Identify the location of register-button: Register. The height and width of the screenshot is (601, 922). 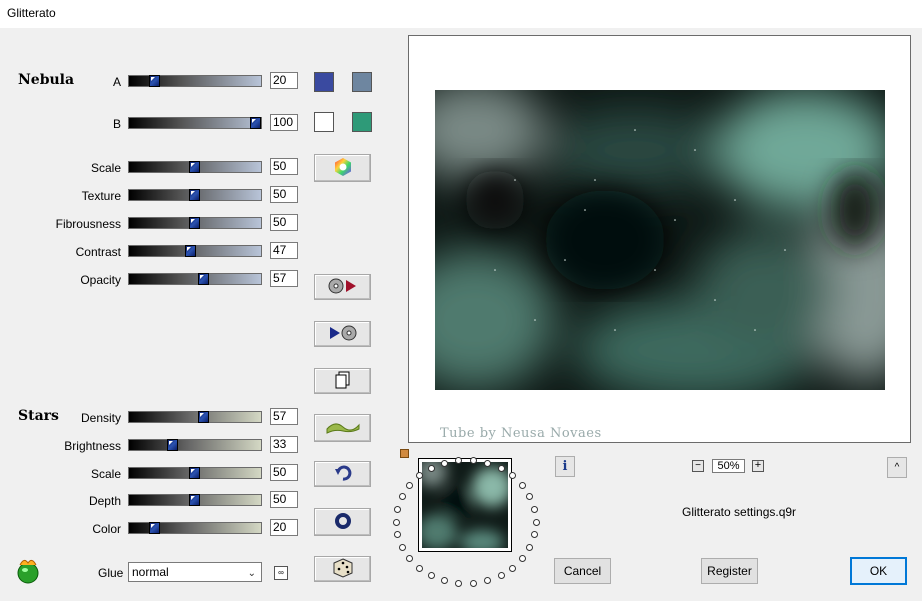
(729, 571).